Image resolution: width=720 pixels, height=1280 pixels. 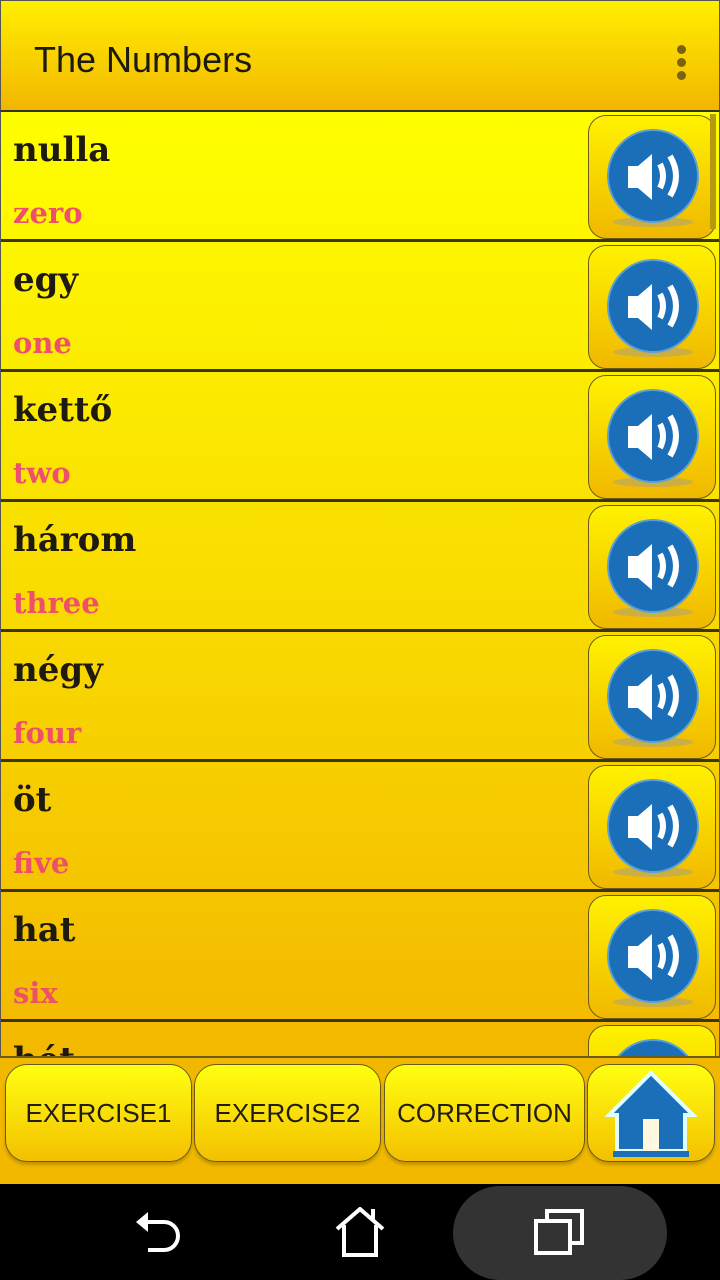 I want to click on translation-text: six, so click(x=35, y=993).